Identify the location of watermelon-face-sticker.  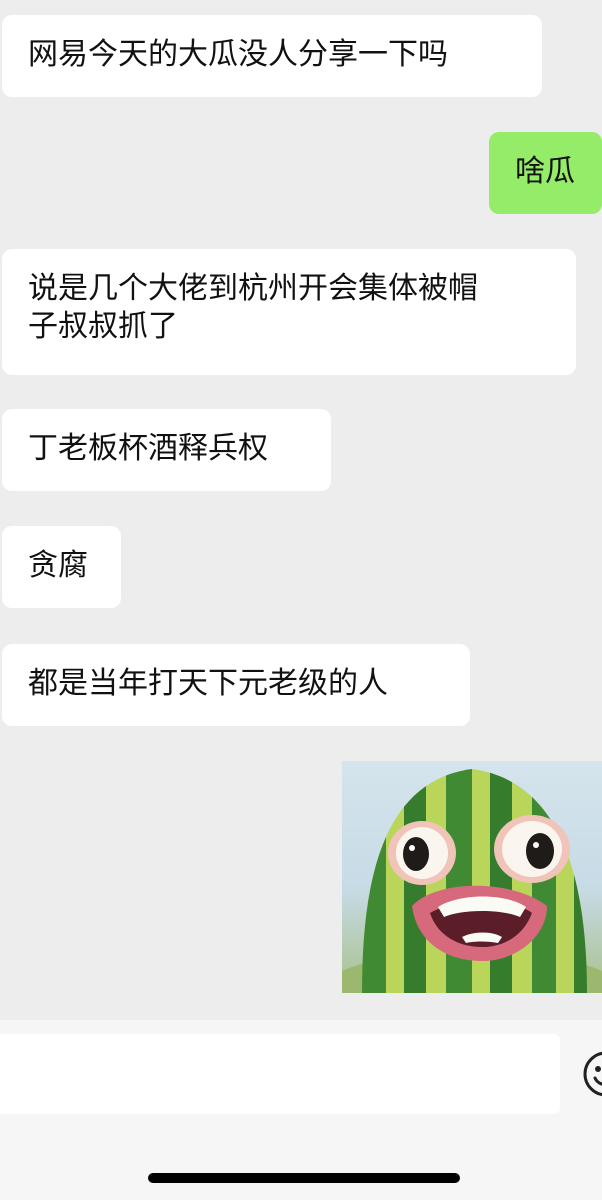
(472, 877).